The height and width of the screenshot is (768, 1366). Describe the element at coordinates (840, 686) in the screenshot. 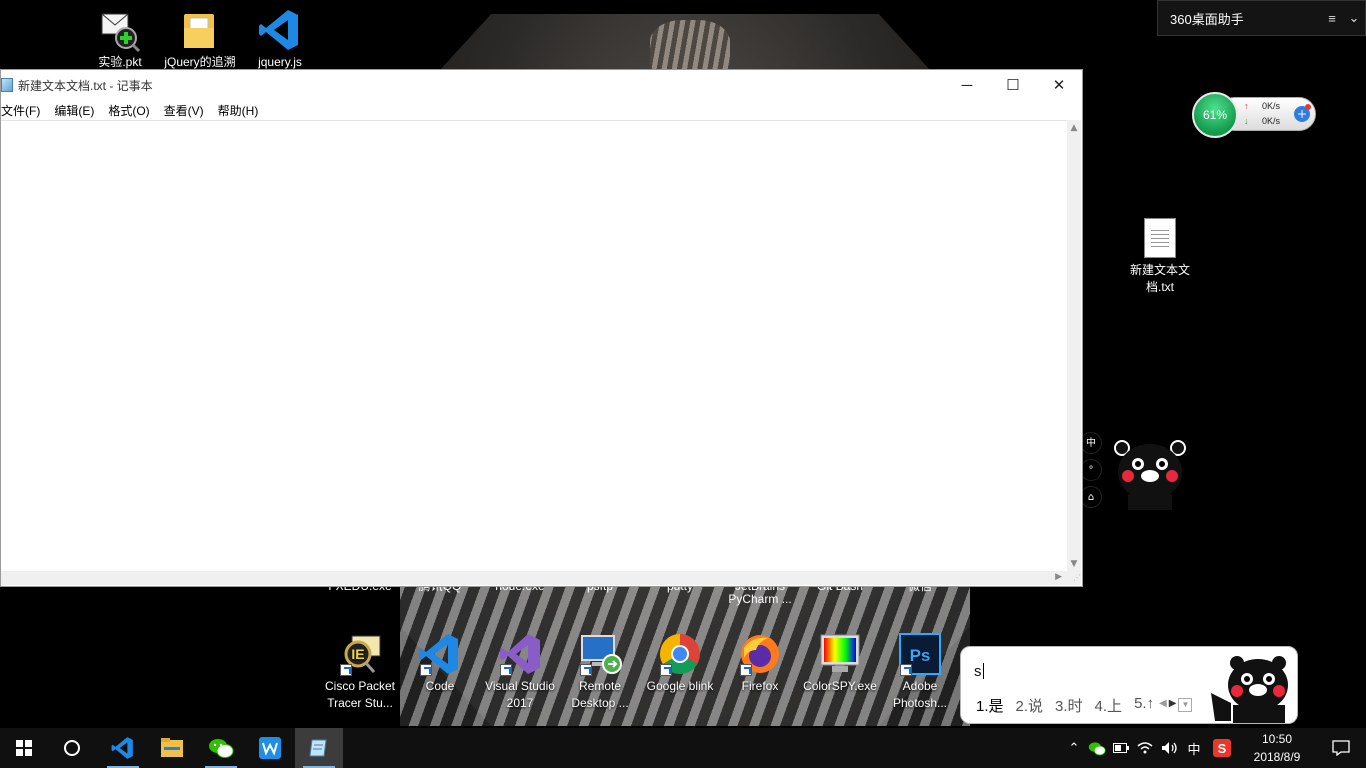

I see `desktop-icon-label: ColorSPY.exe` at that location.